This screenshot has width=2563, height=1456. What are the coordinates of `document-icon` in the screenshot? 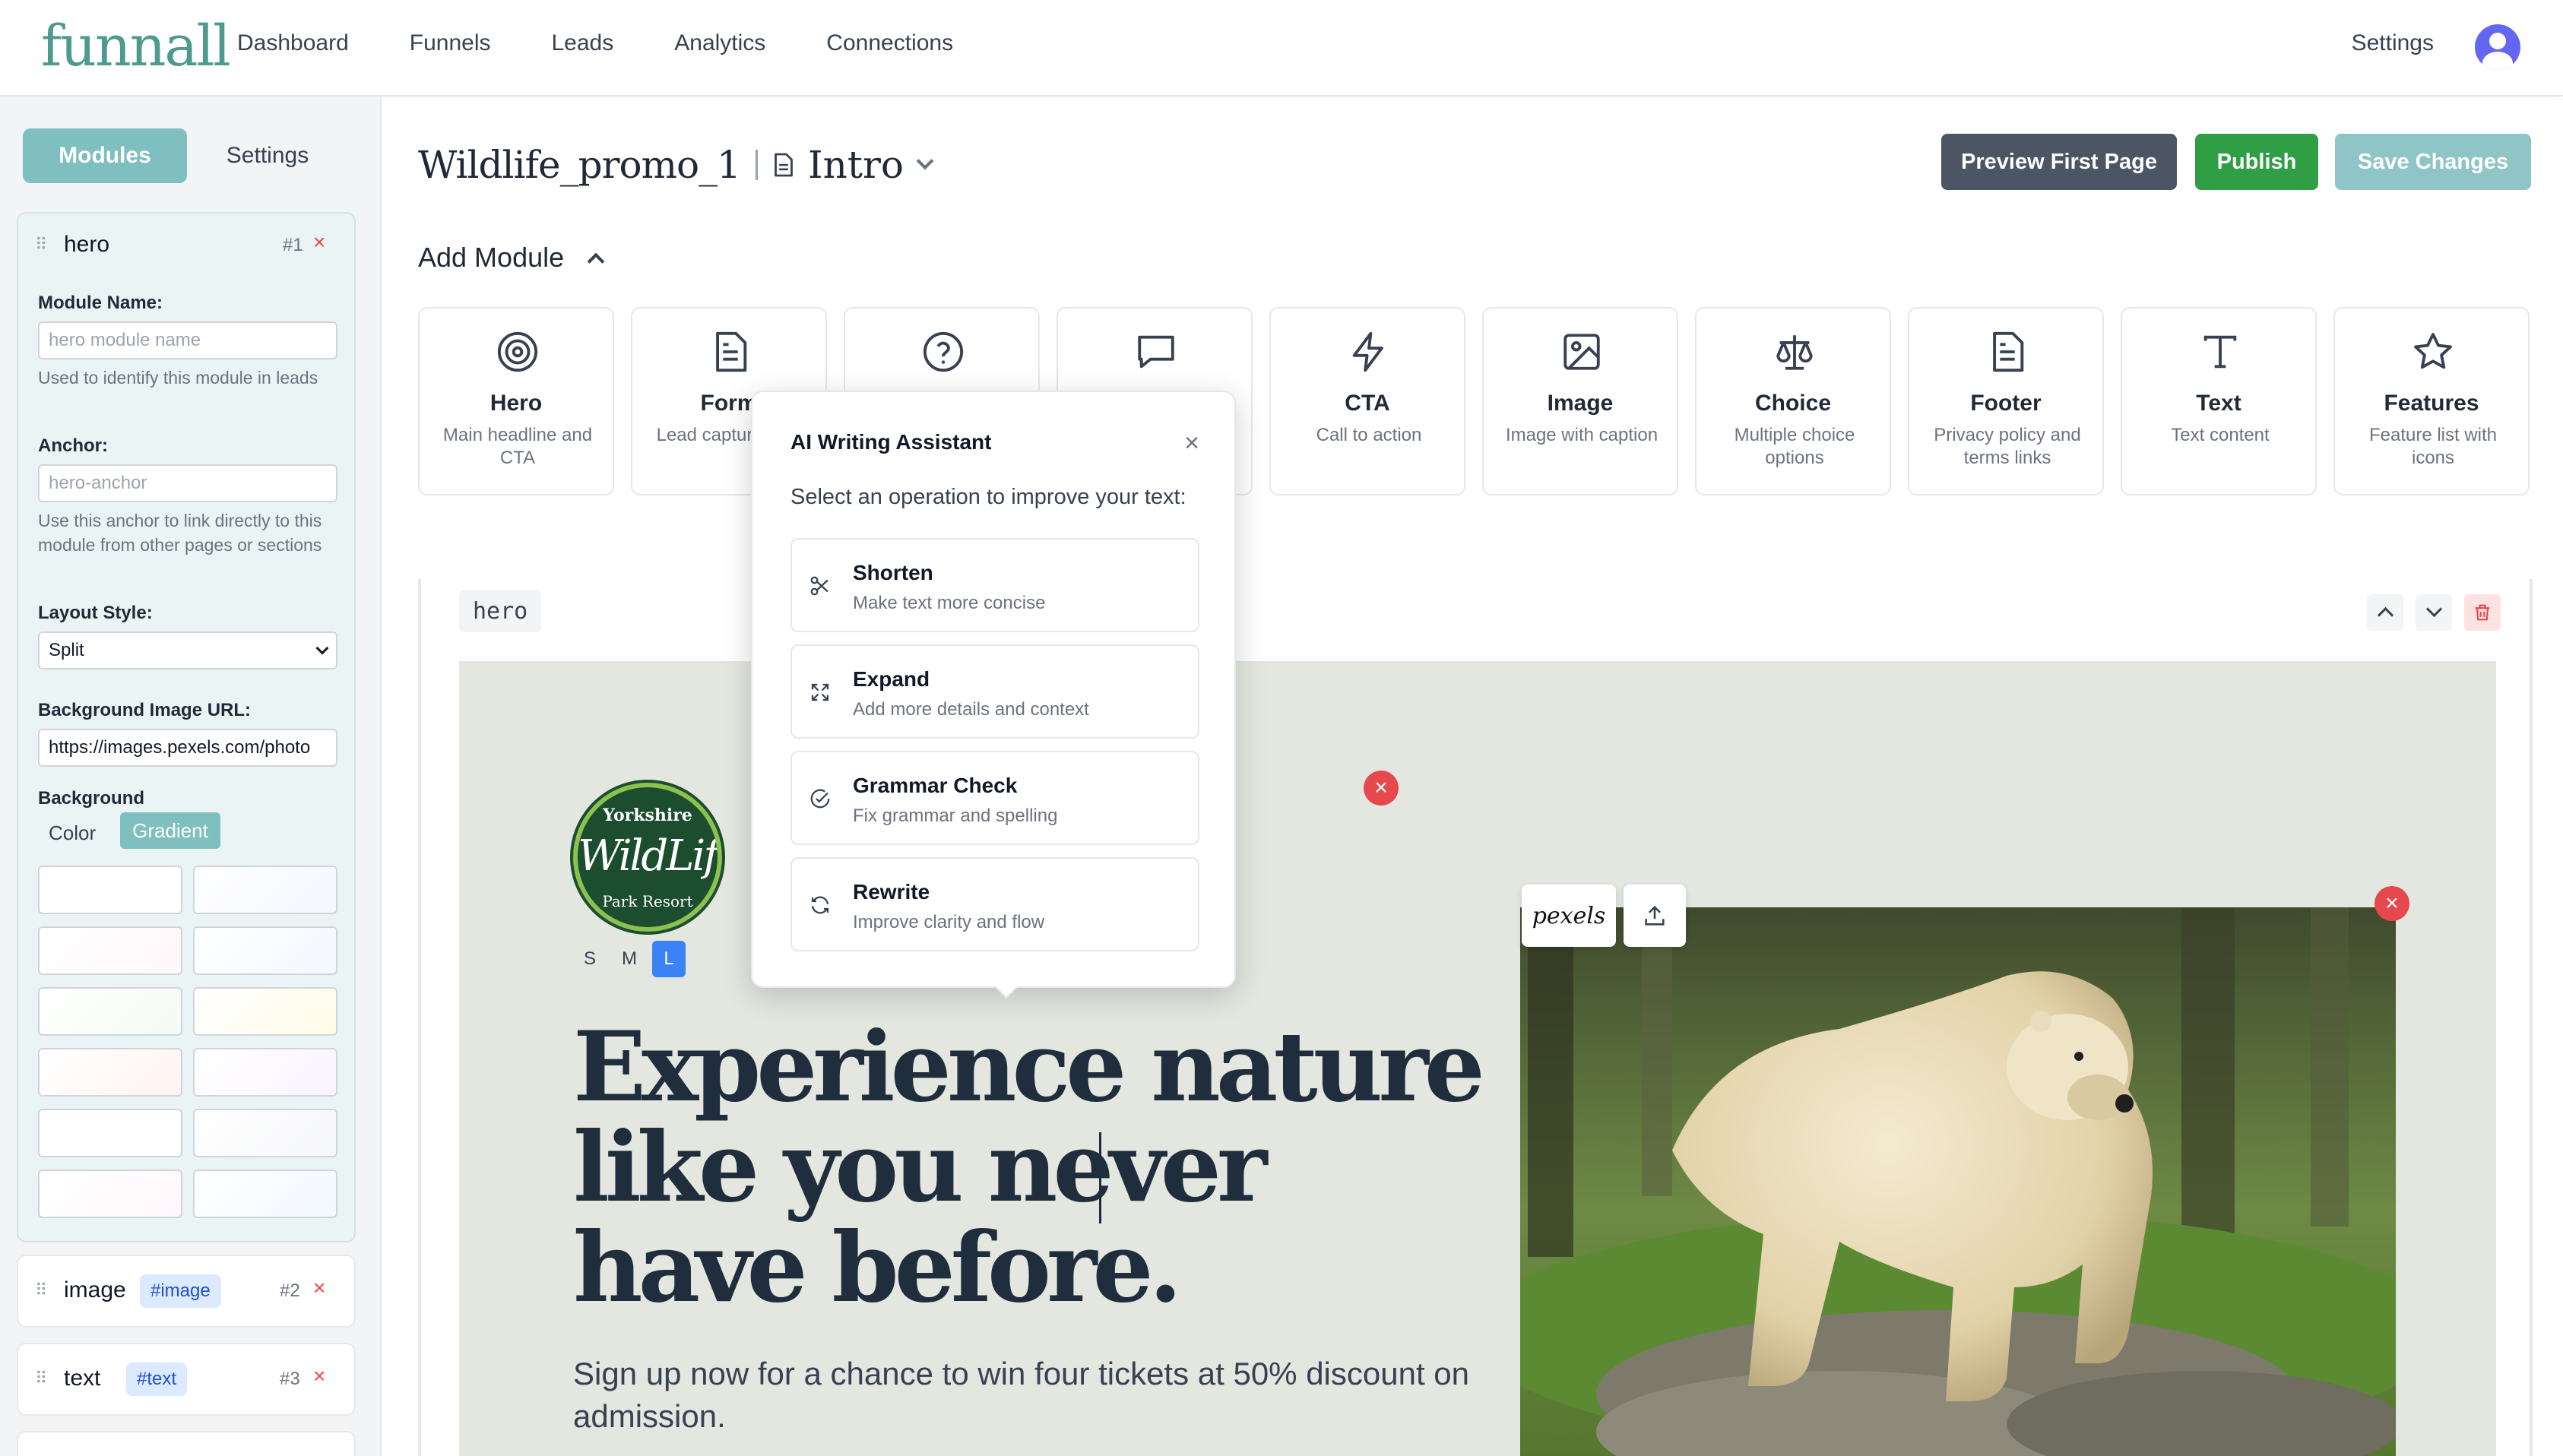 It's located at (2009, 351).